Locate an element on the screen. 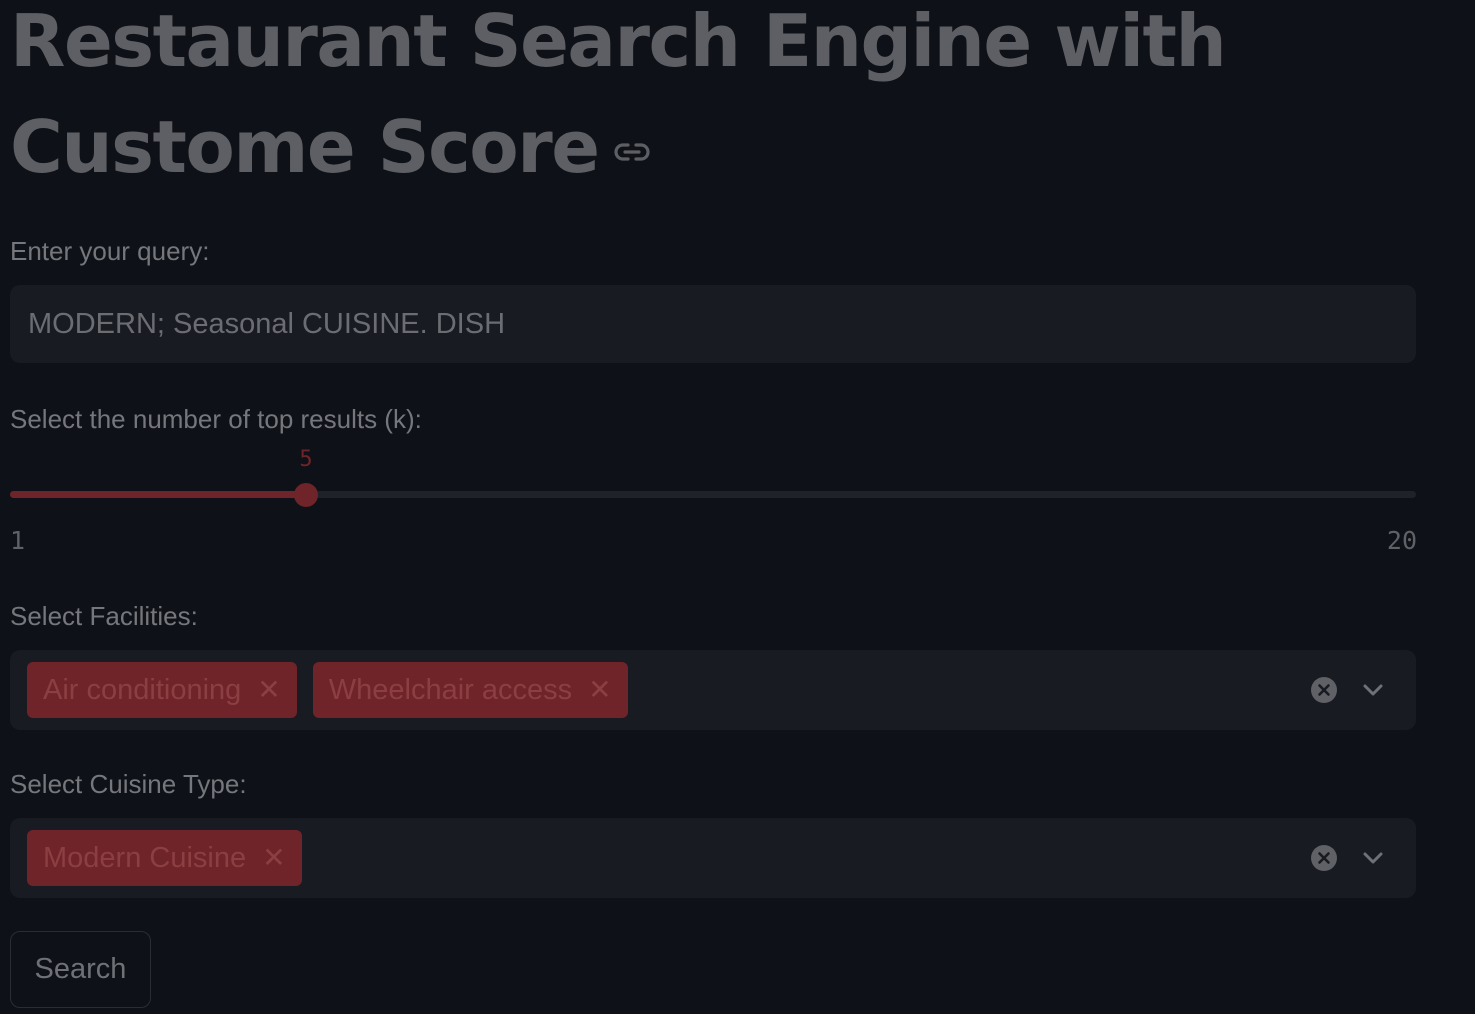 The image size is (1475, 1014). facilities-label: Select Facilities: is located at coordinates (104, 616).